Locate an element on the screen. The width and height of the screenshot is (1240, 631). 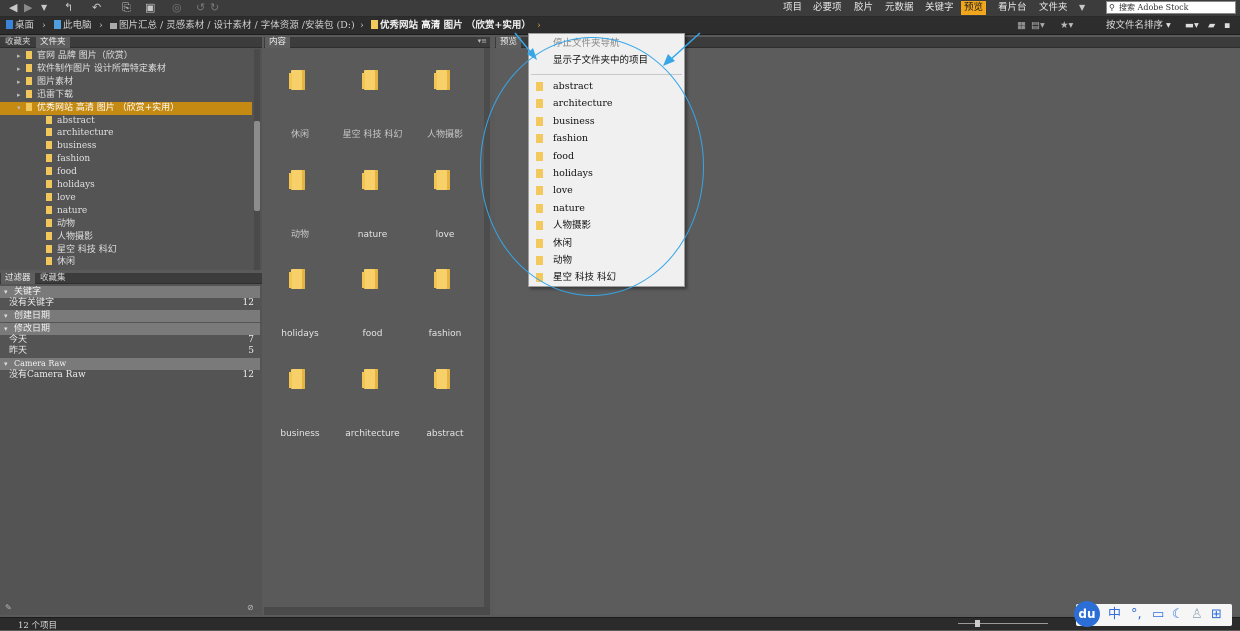
folder-thumbnail-label: nature is located at coordinates (372, 234).